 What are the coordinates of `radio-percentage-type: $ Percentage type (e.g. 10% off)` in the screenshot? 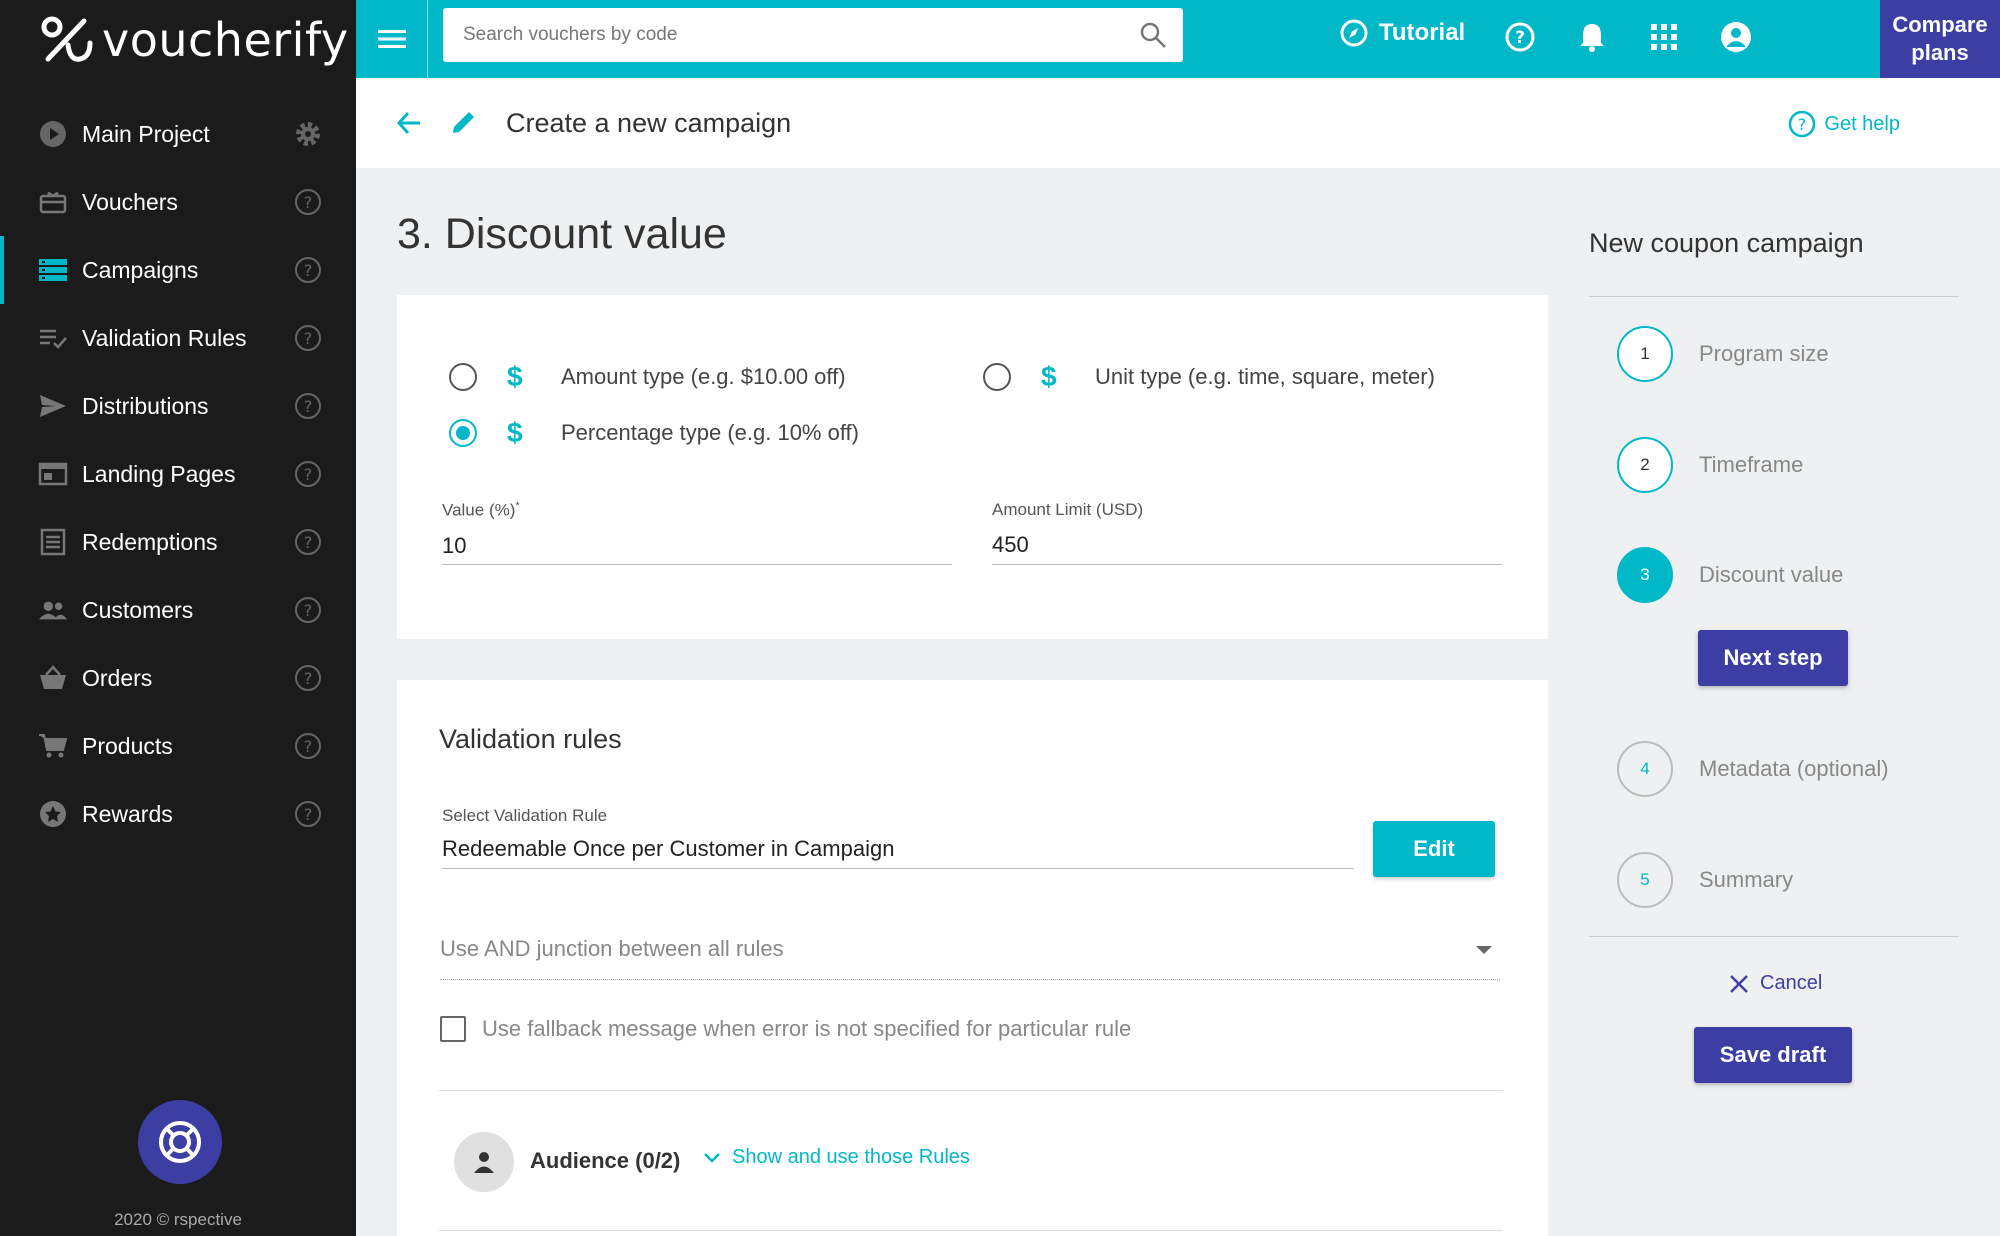 It's located at (654, 433).